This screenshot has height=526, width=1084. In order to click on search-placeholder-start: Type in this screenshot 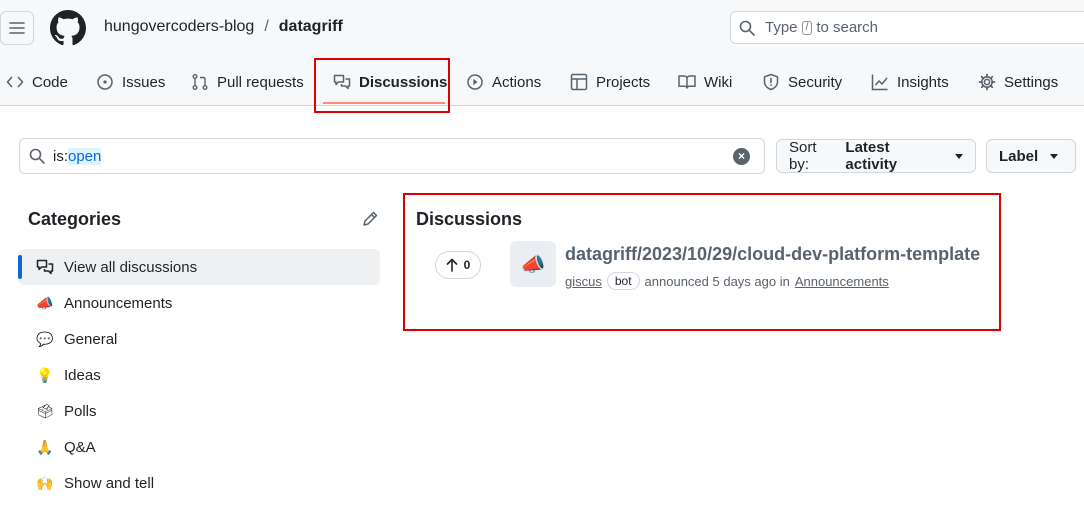, I will do `click(781, 27)`.